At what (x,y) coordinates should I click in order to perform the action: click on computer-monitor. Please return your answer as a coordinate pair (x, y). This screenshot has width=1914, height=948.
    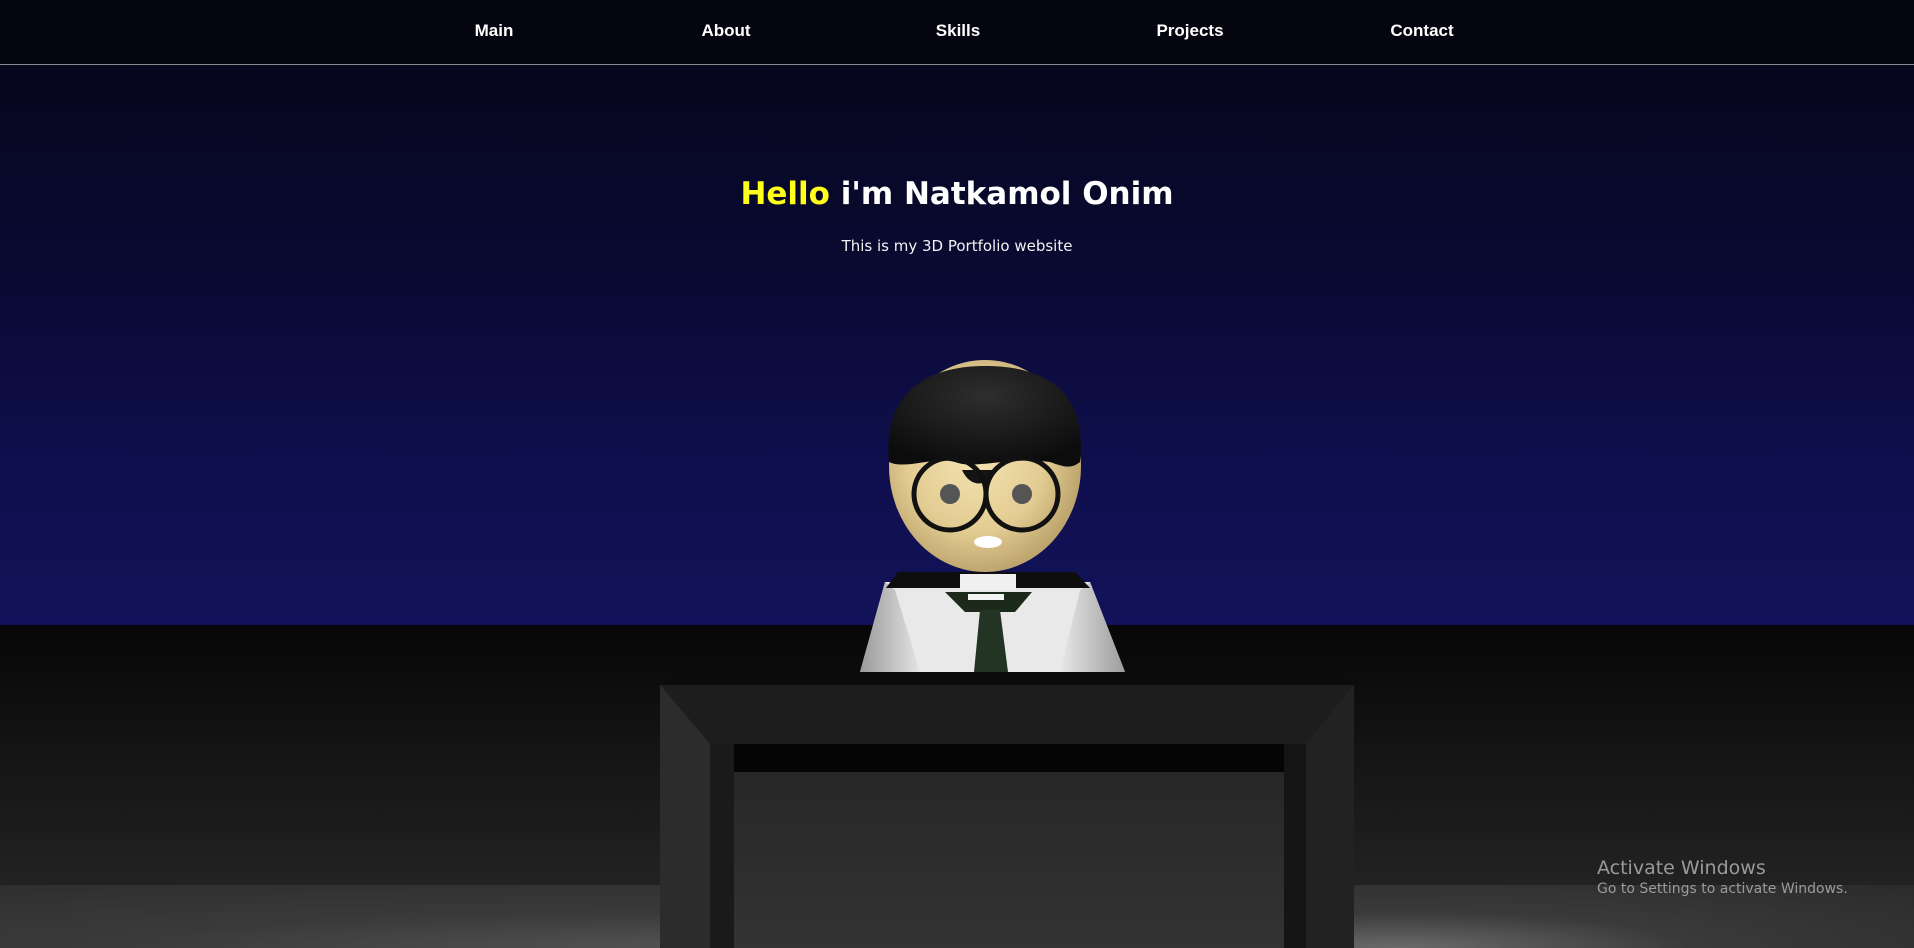
    Looking at the image, I should click on (1007, 810).